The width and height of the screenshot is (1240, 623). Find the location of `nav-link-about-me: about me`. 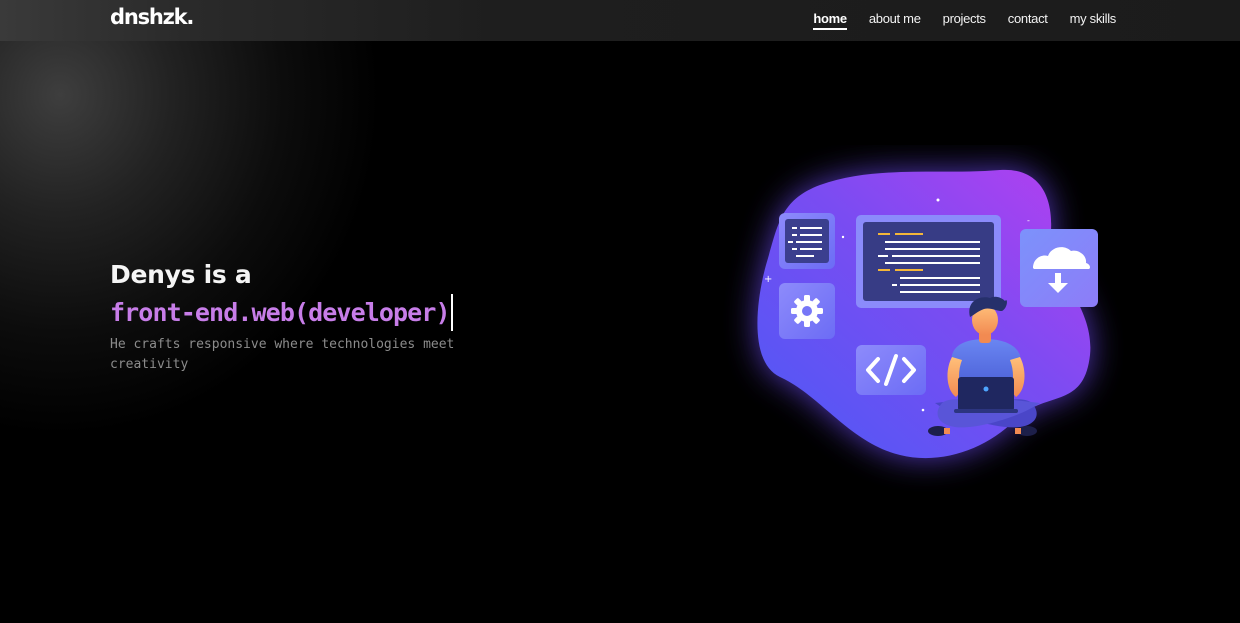

nav-link-about-me: about me is located at coordinates (895, 18).